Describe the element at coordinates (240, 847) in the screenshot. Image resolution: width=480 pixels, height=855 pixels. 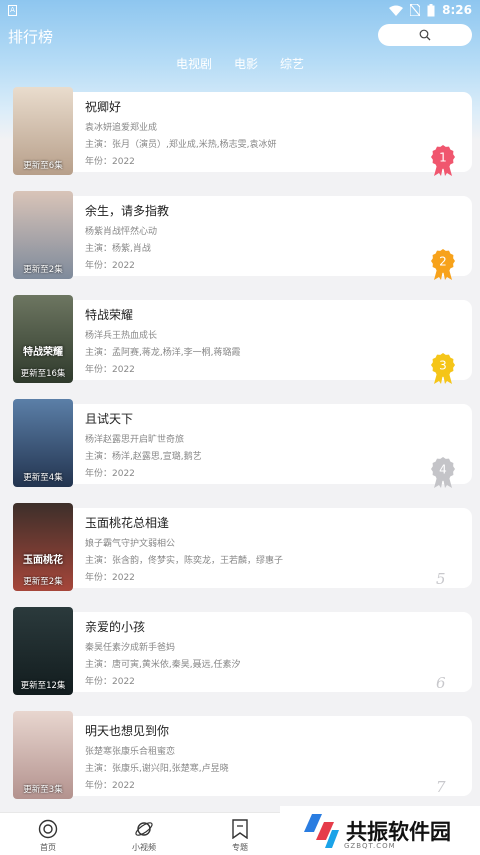
I see `nav-topics-label: 专题` at that location.